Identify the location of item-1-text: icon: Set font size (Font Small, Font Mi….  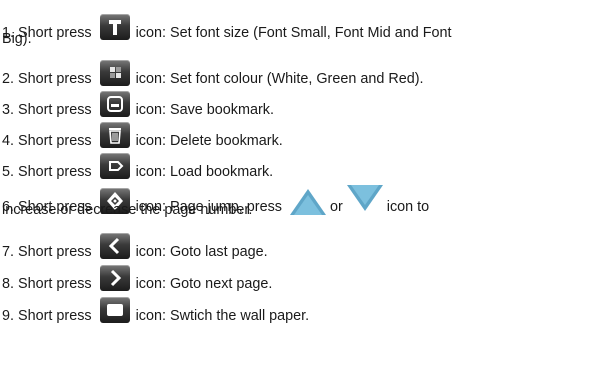
(293, 33).